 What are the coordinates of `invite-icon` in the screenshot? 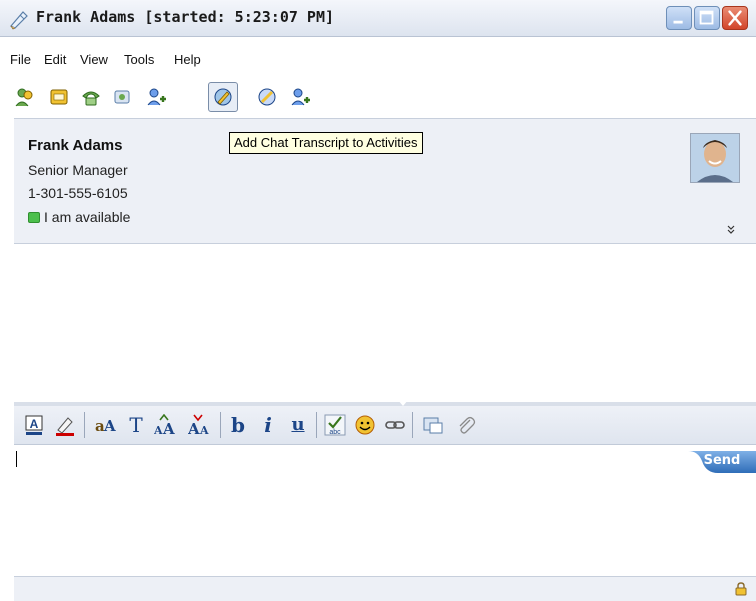 It's located at (157, 97).